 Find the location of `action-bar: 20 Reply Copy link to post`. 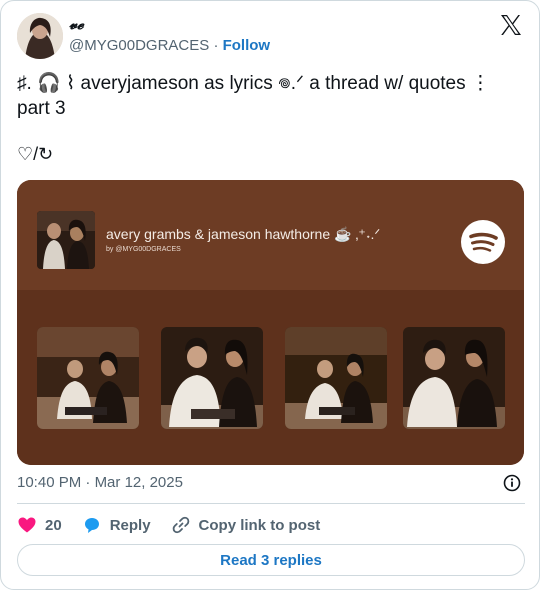

action-bar: 20 Reply Copy link to post is located at coordinates (178, 525).